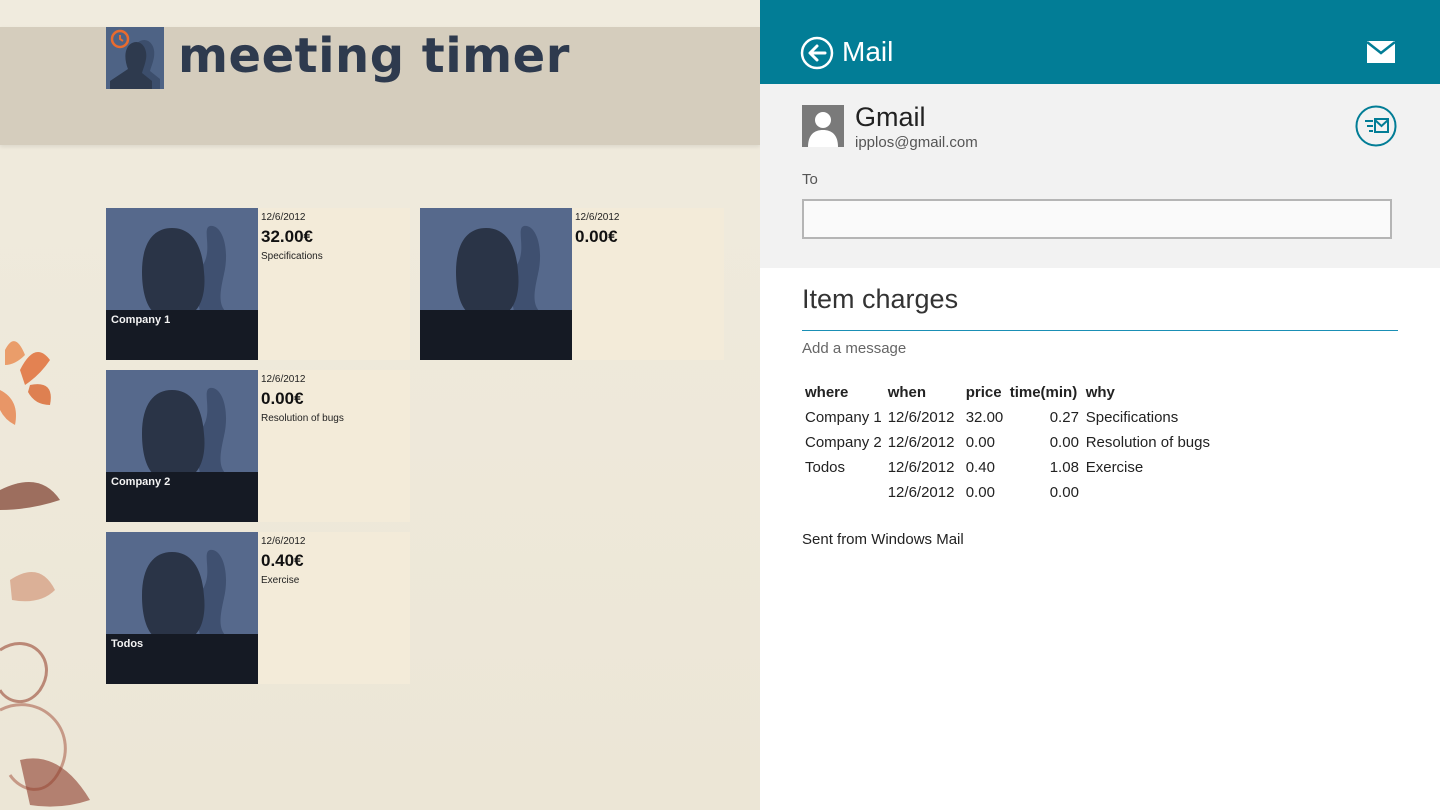 The width and height of the screenshot is (1440, 810). What do you see at coordinates (810, 179) in the screenshot?
I see `to-label: To` at bounding box center [810, 179].